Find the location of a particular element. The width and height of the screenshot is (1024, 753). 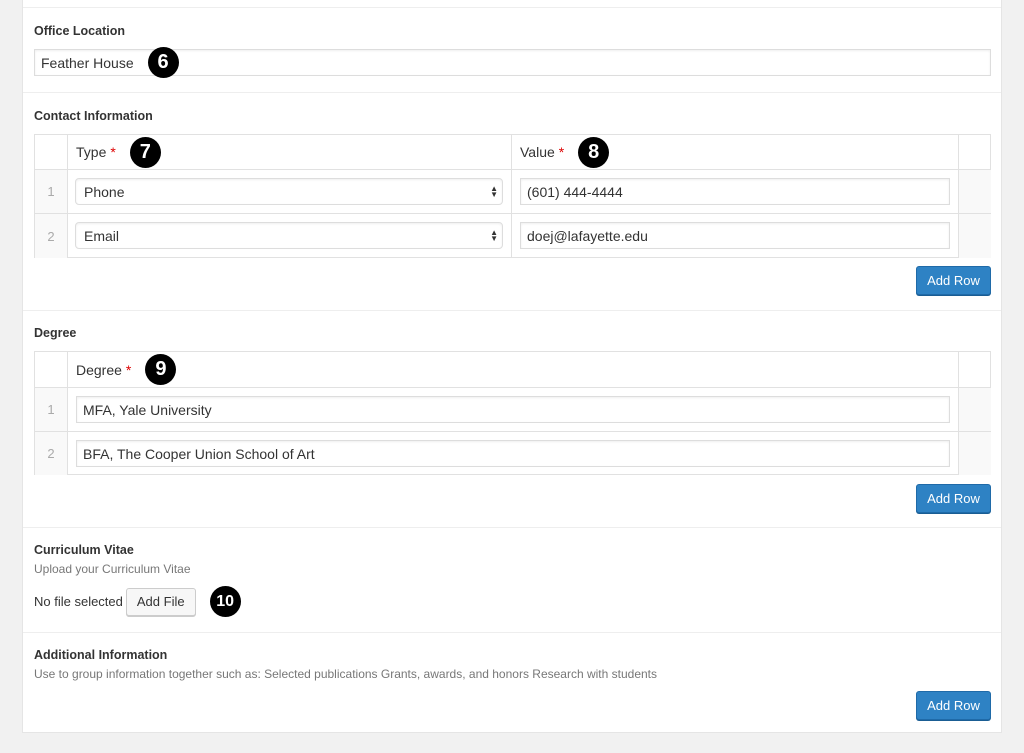

type-select: Phone ▲ ▼ is located at coordinates (289, 191).